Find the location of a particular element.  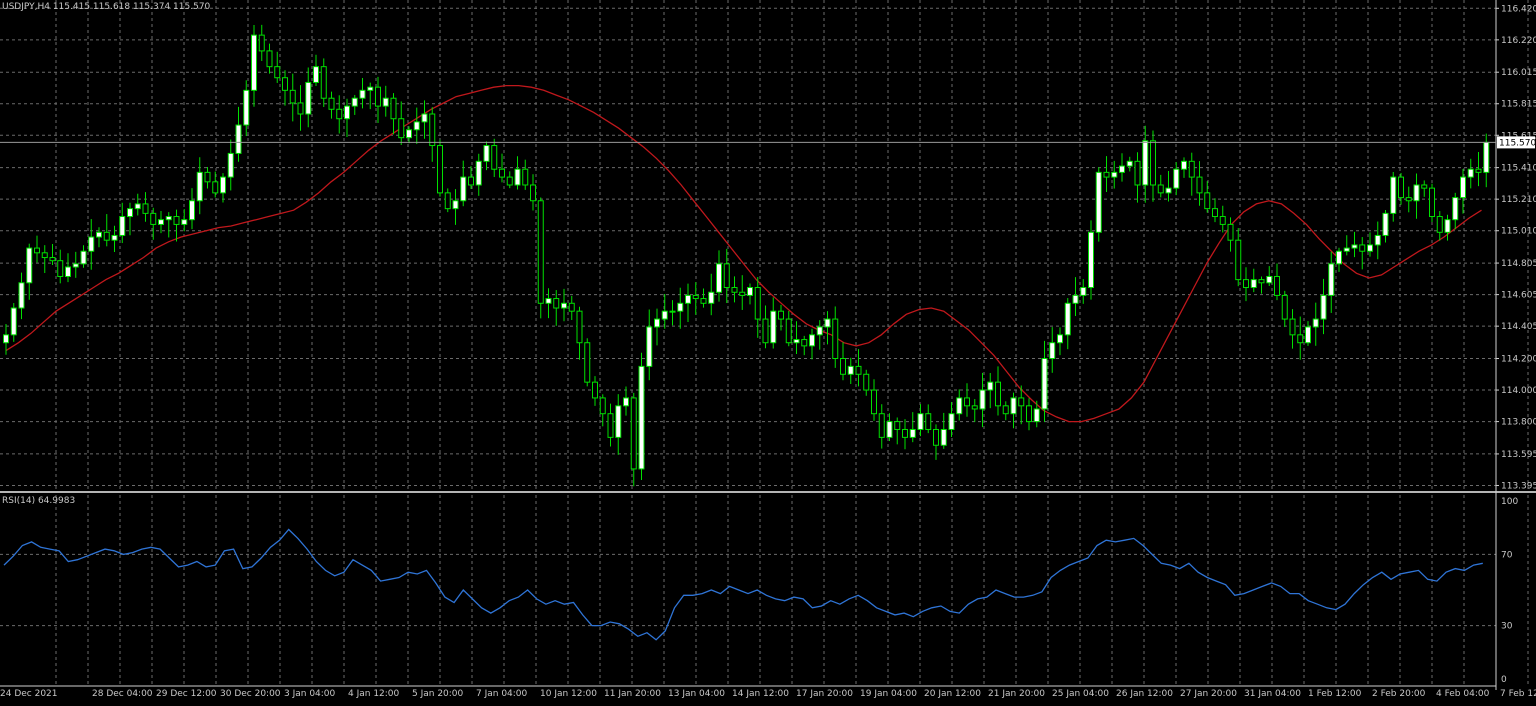

price-axis-tick-label: 115.815 is located at coordinates (1518, 105).